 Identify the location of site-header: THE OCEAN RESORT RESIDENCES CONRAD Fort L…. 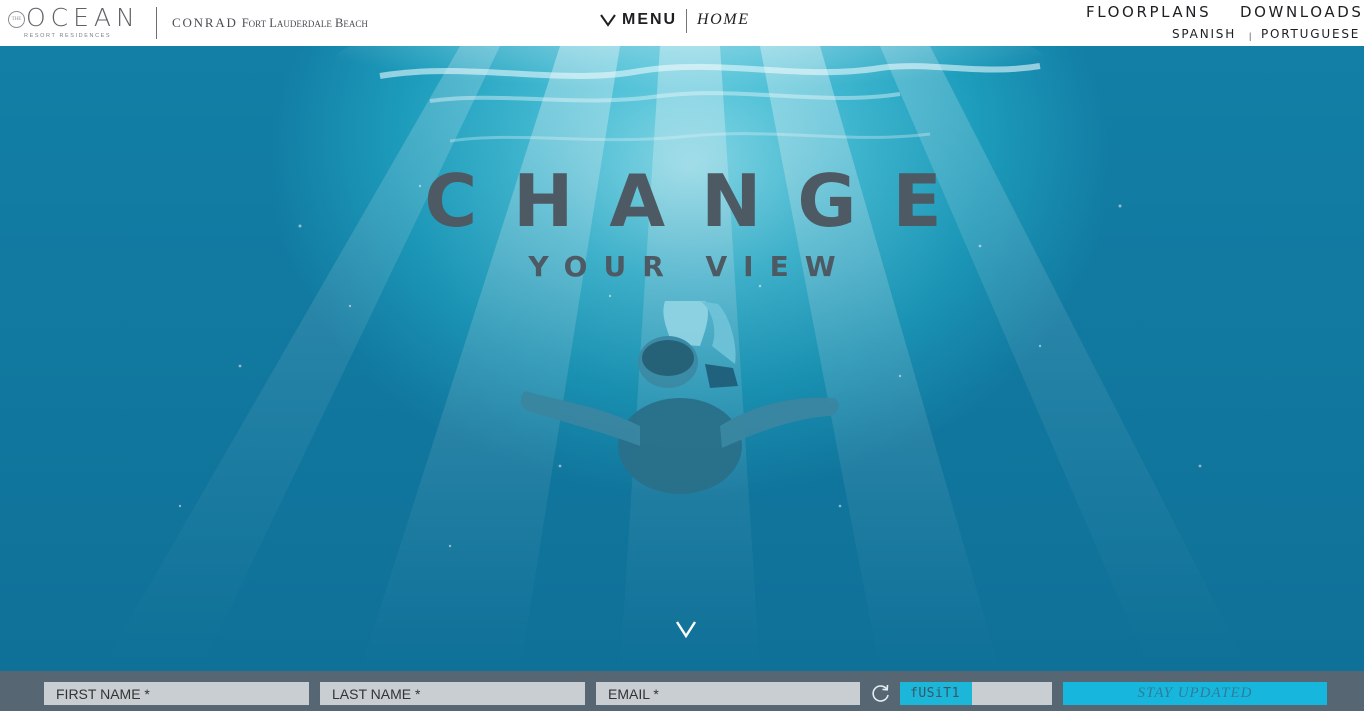
(682, 23).